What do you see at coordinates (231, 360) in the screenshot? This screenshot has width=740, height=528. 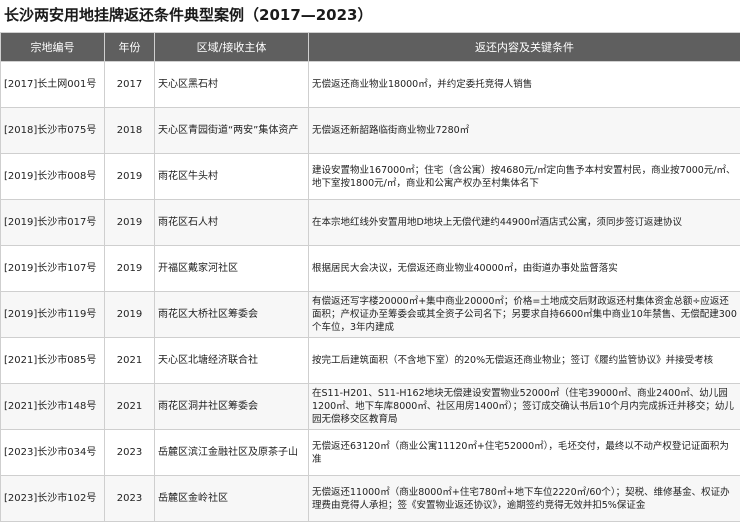 I see `cell-area: 天心区北塘经济联合社` at bounding box center [231, 360].